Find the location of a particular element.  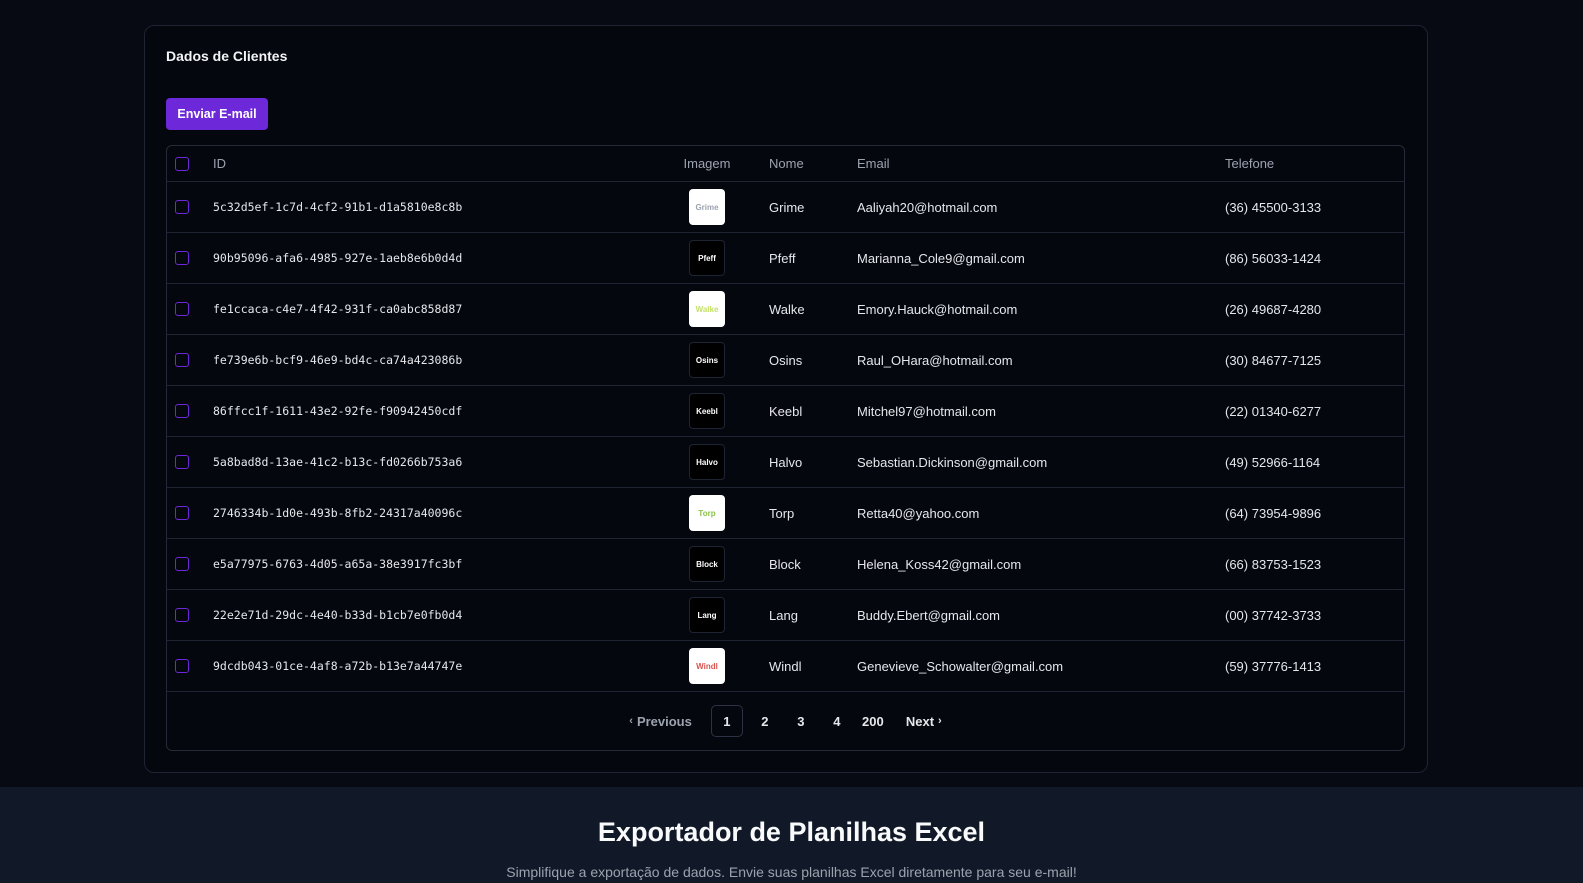

header-email: Email is located at coordinates (873, 163).